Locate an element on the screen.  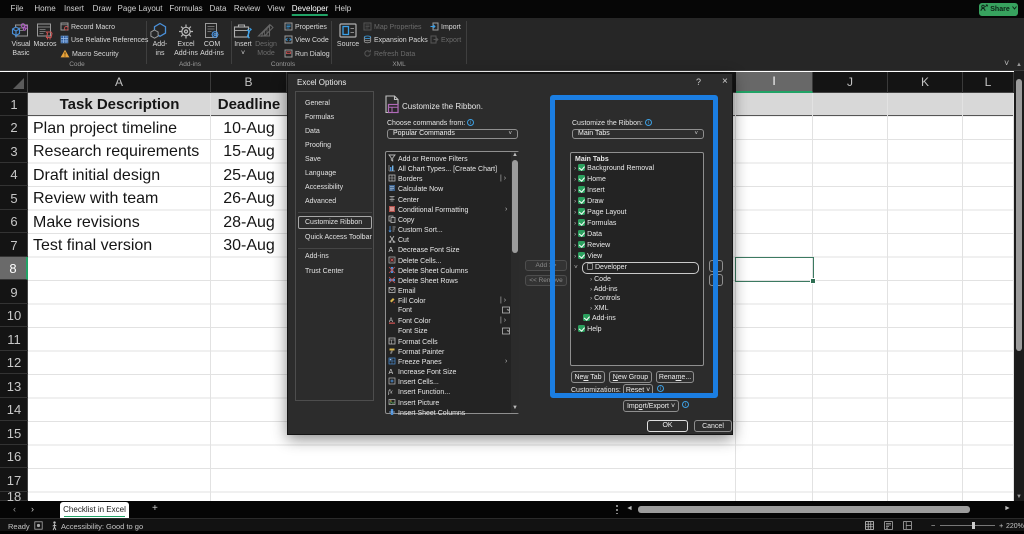
svg-text: fx is located at coordinates (390, 392).